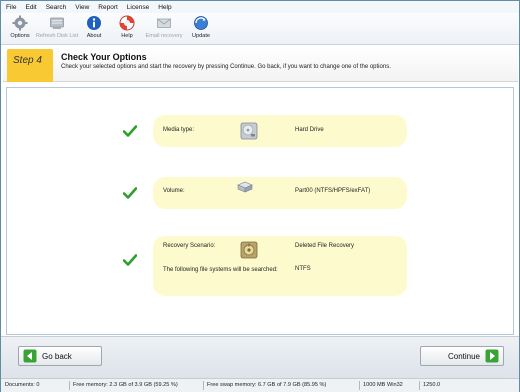 This screenshot has height=392, width=520. Describe the element at coordinates (104, 57) in the screenshot. I see `page-title: Check Your Options` at that location.